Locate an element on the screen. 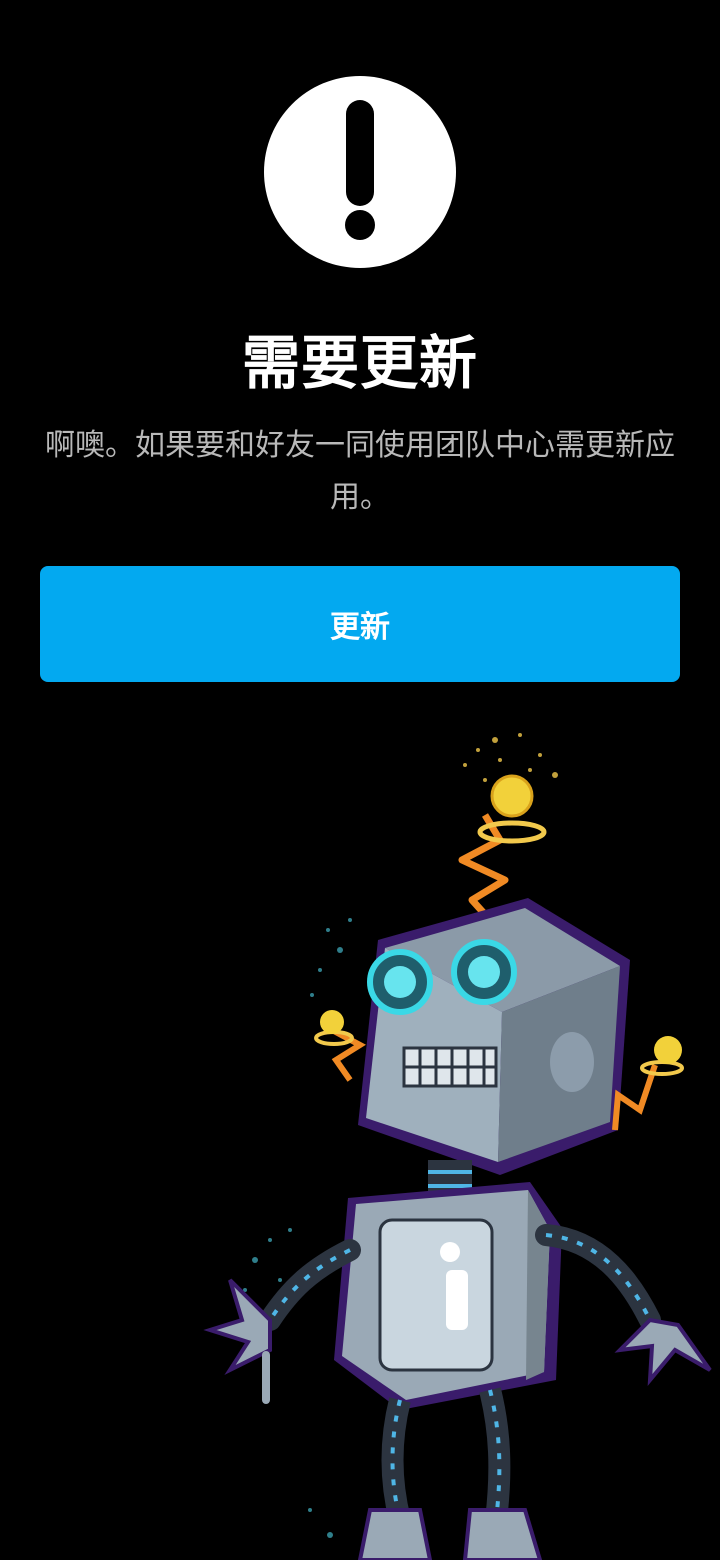 The height and width of the screenshot is (1560, 720). exclamation-circle-icon is located at coordinates (360, 172).